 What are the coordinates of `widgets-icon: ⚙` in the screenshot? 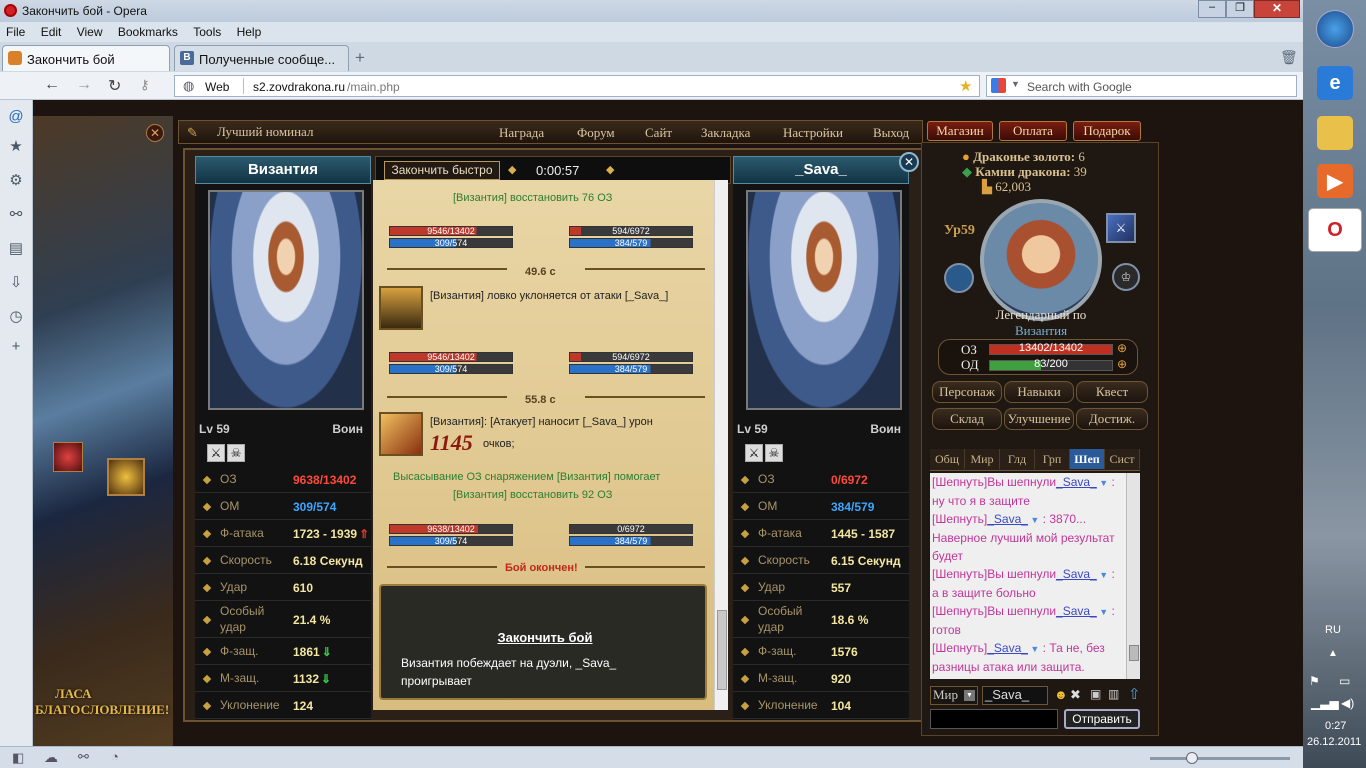 It's located at (16, 181).